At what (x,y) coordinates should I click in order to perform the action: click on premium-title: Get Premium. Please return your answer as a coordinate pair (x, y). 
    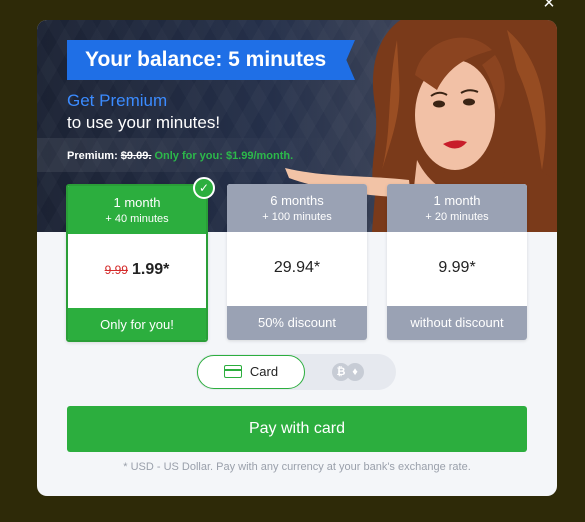
    Looking at the image, I should click on (117, 100).